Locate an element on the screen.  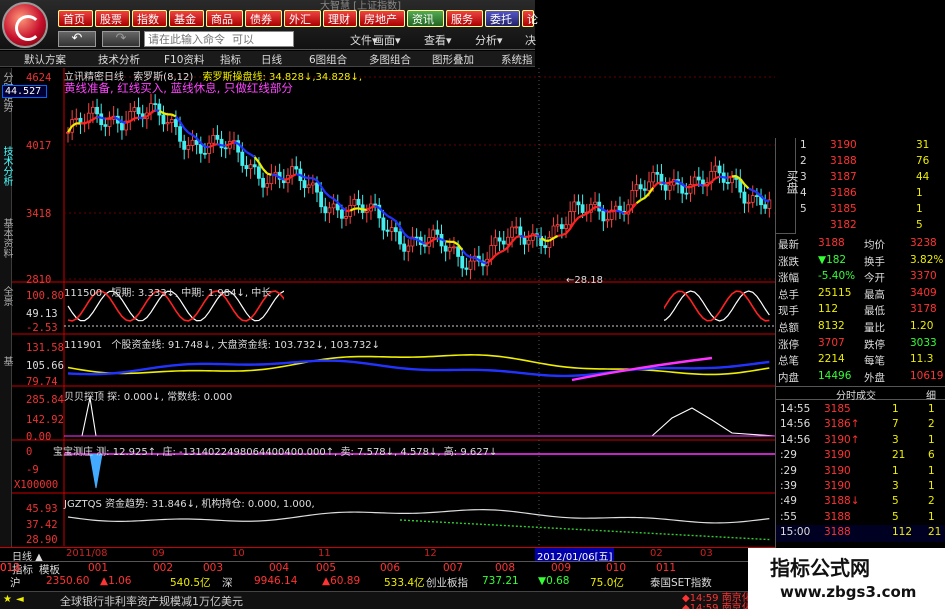
template-tab: 010 is located at coordinates (616, 568).